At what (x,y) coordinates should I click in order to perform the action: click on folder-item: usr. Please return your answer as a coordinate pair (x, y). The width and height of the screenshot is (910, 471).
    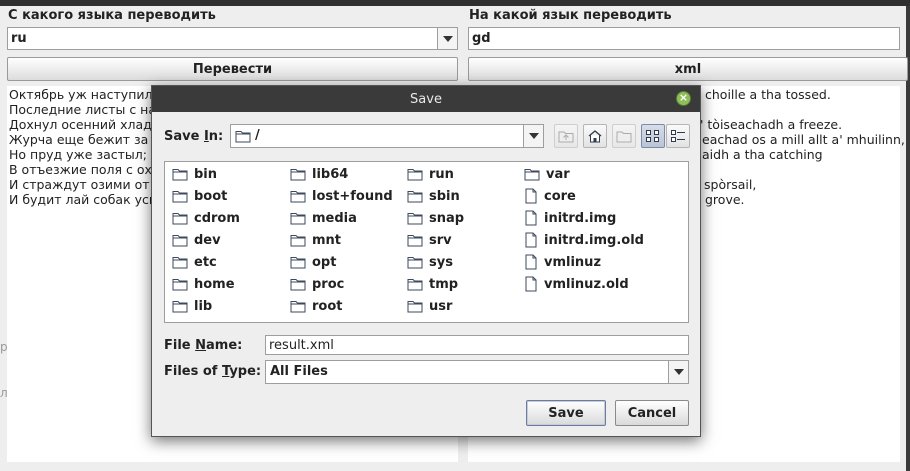
    Looking at the image, I should click on (429, 306).